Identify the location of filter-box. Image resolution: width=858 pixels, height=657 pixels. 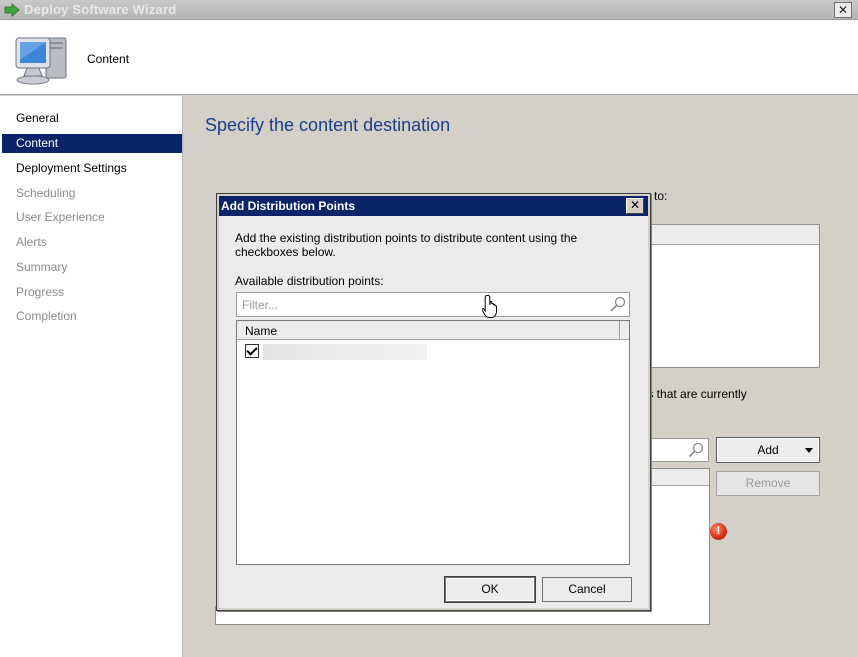
(433, 304).